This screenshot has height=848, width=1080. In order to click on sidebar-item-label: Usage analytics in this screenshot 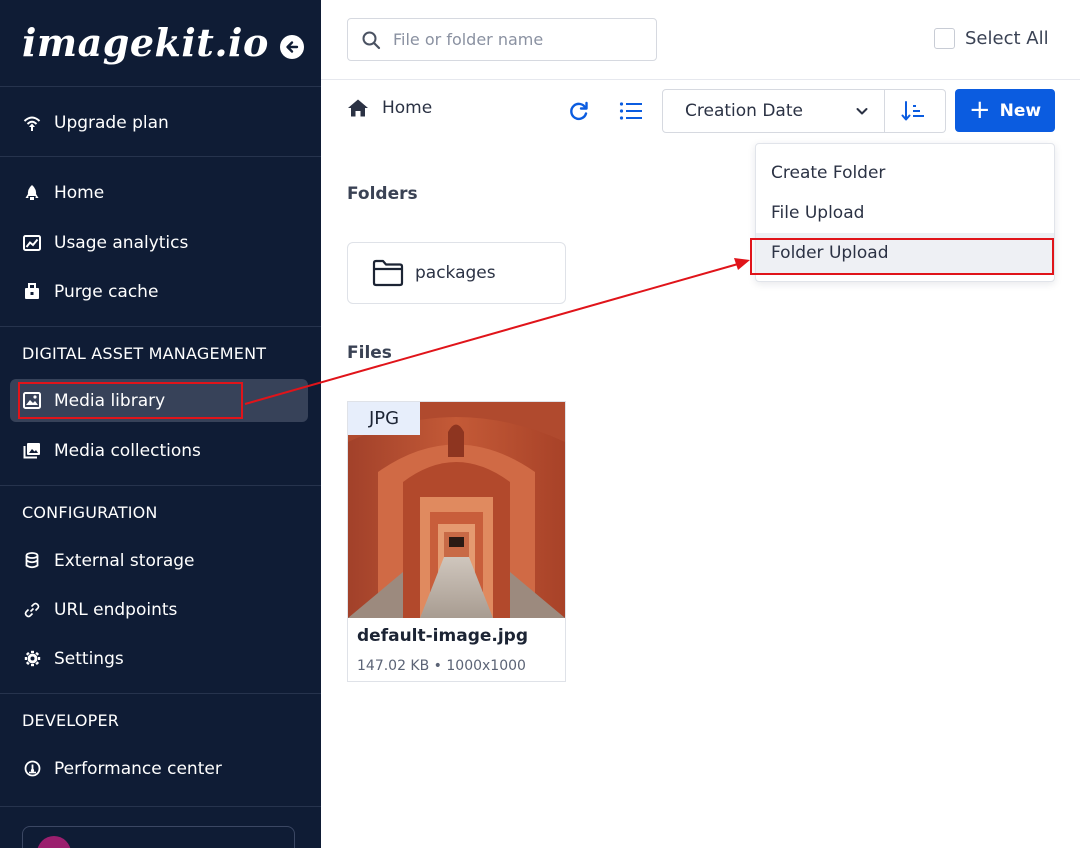, I will do `click(121, 242)`.